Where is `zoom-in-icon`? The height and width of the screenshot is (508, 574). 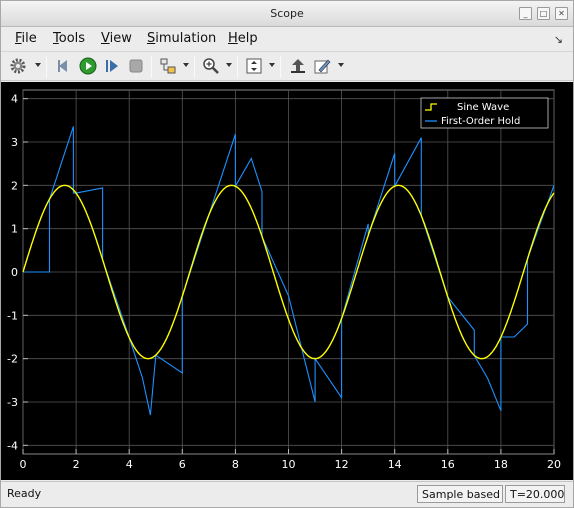 zoom-in-icon is located at coordinates (211, 66).